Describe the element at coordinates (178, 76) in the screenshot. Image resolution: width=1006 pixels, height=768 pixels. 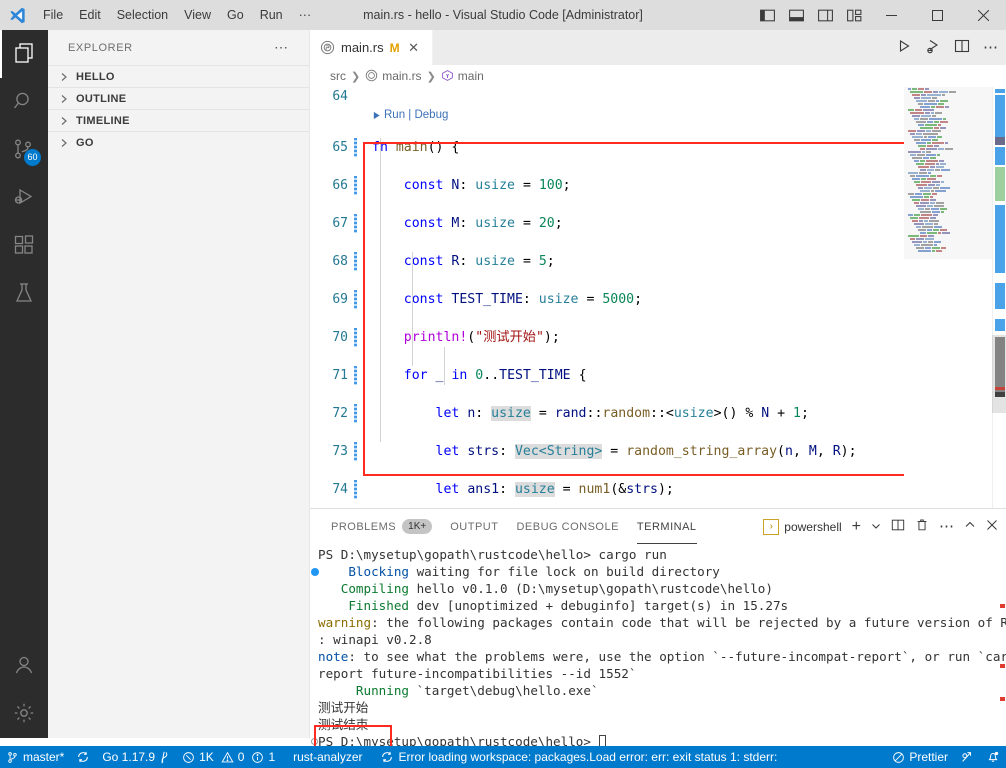
I see `sidebar-item-hello: HELLO` at that location.